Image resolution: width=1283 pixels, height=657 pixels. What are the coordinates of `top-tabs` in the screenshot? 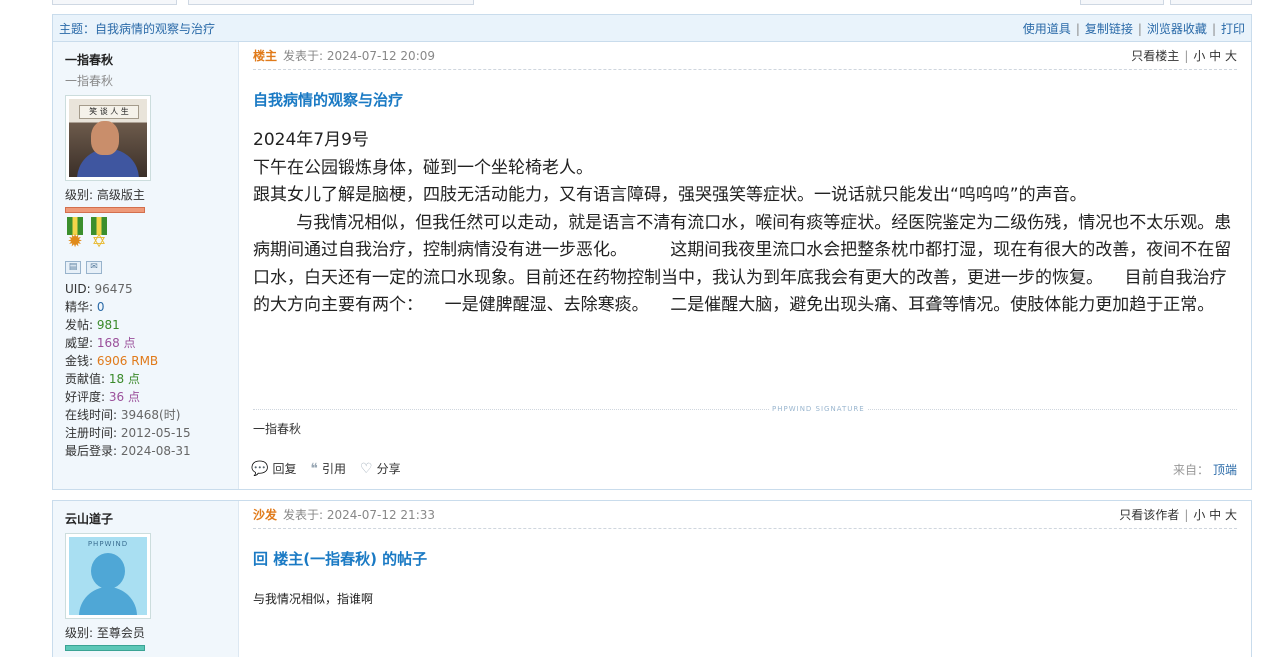 It's located at (652, 2).